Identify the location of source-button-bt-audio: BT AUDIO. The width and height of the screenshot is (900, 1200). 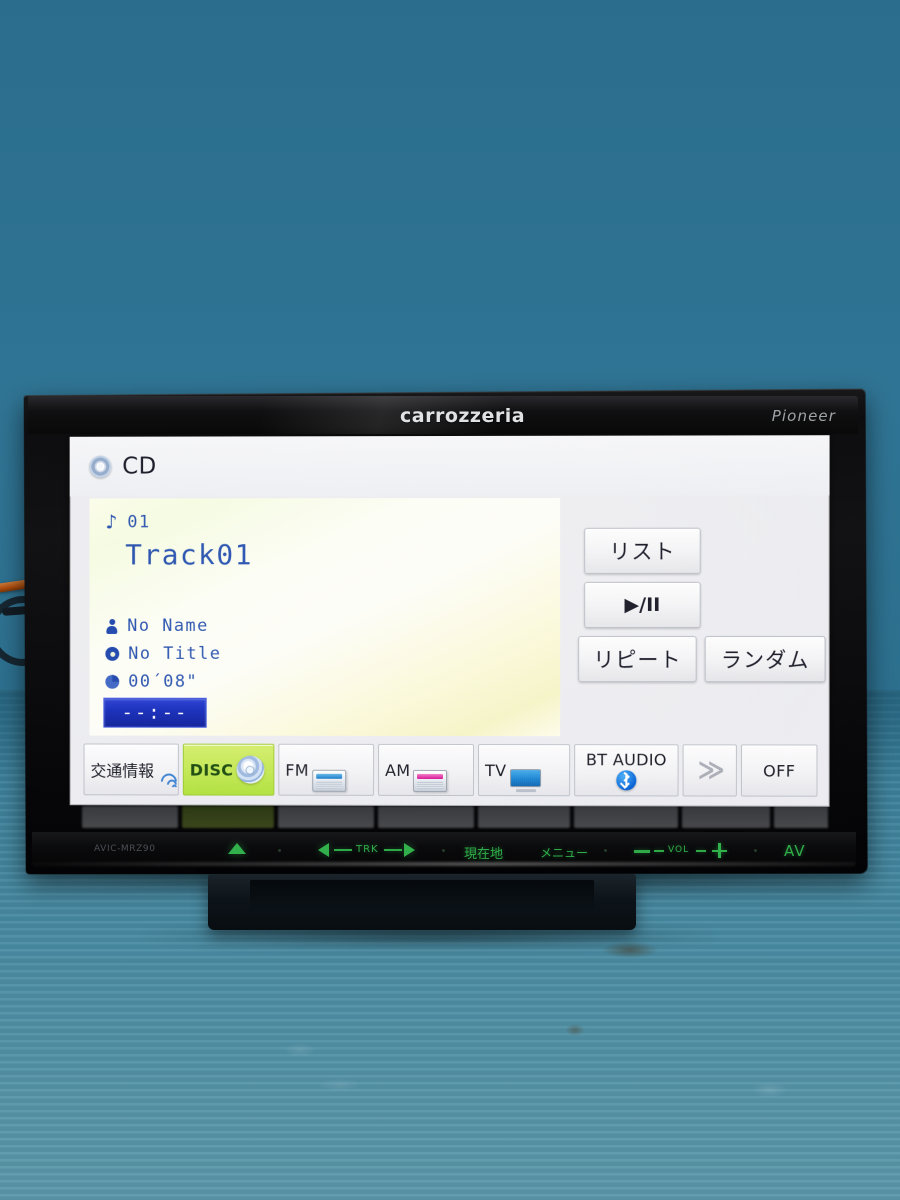
(626, 770).